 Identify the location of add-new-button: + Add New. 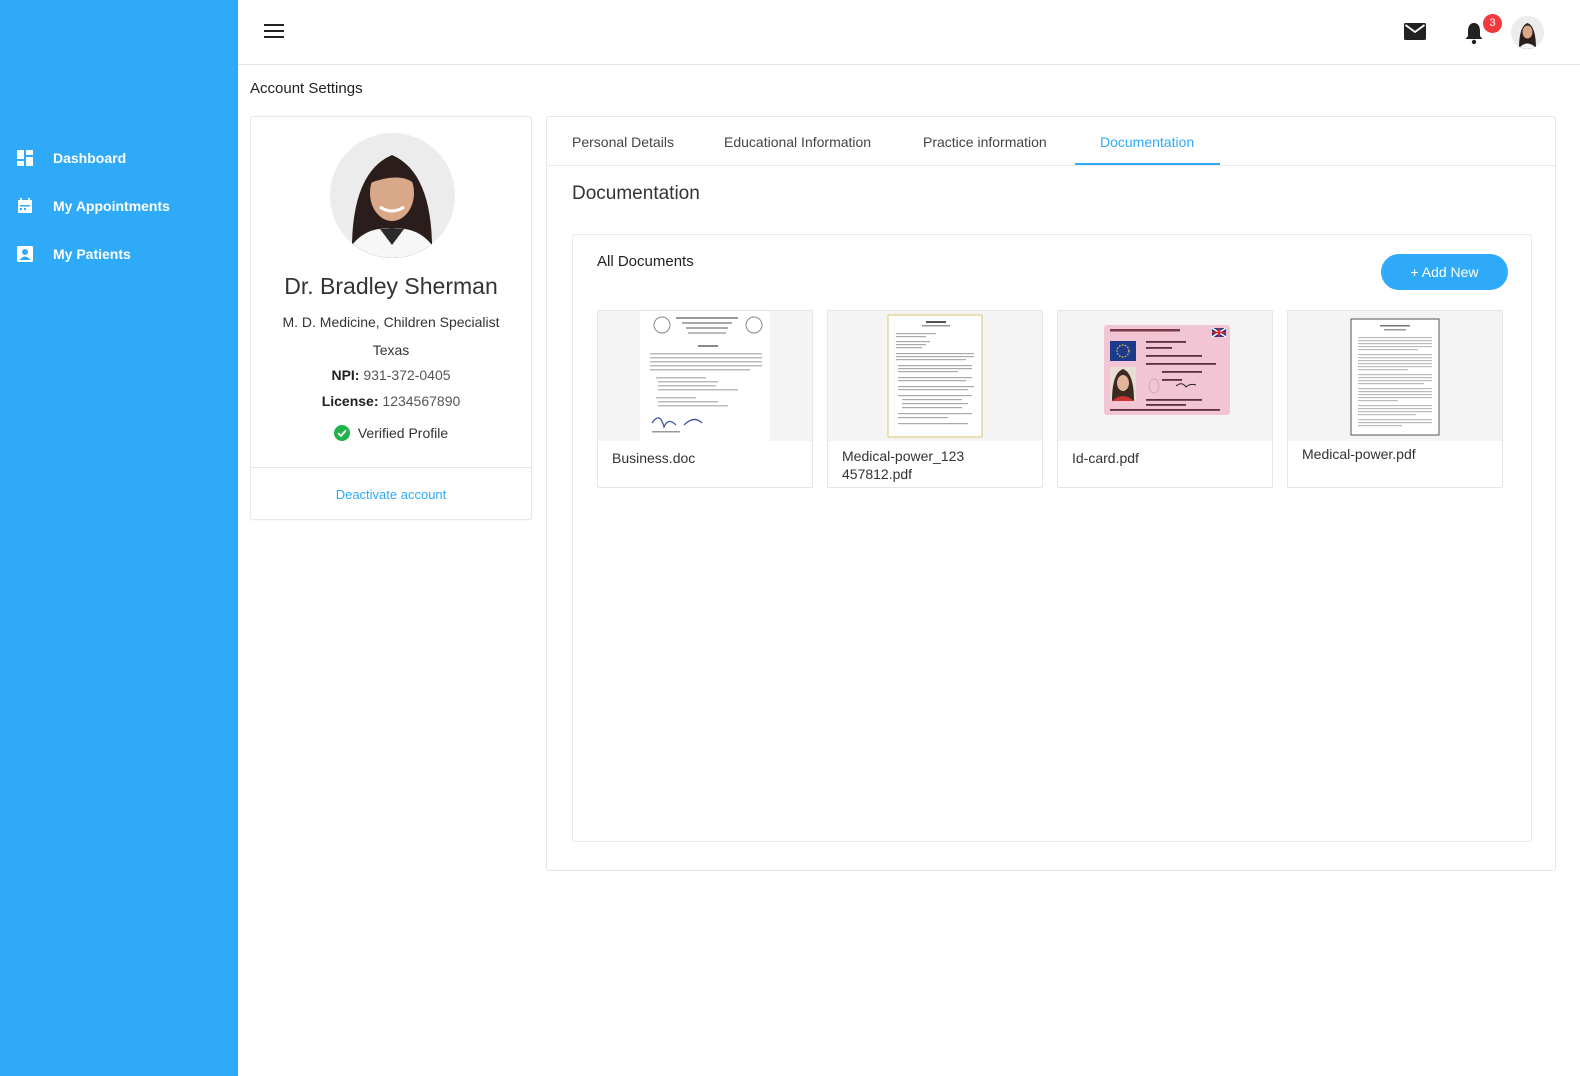
(1444, 272).